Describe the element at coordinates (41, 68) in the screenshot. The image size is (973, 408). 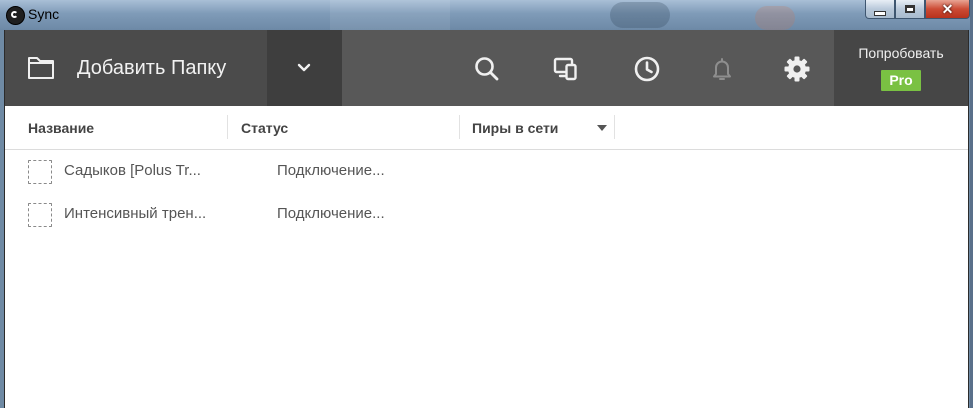
I see `folder-icon` at that location.